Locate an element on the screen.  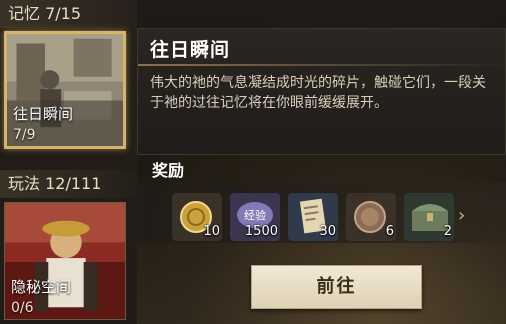
go-button: 前往 is located at coordinates (336, 287).